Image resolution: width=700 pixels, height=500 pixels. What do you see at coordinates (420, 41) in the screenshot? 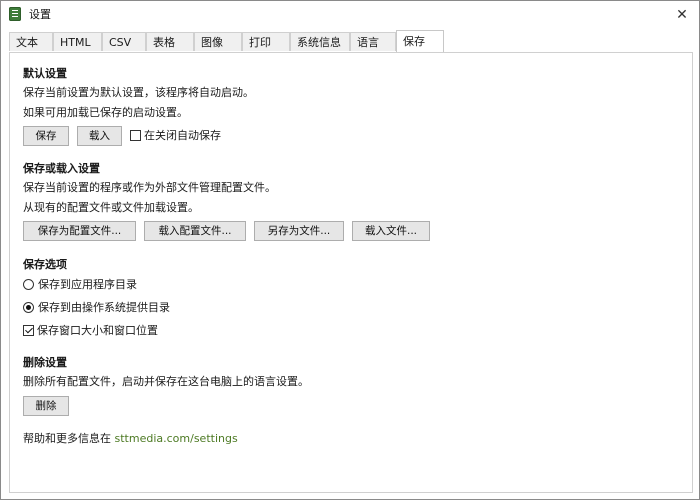
I see `tab-save: 保存` at bounding box center [420, 41].